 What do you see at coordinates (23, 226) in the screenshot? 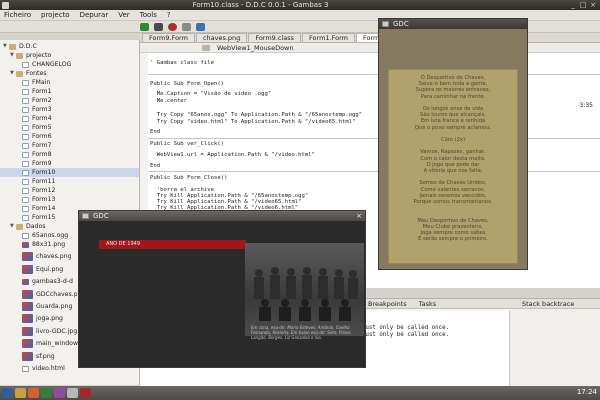
I see `tree-folder: ▼ Dados` at bounding box center [23, 226].